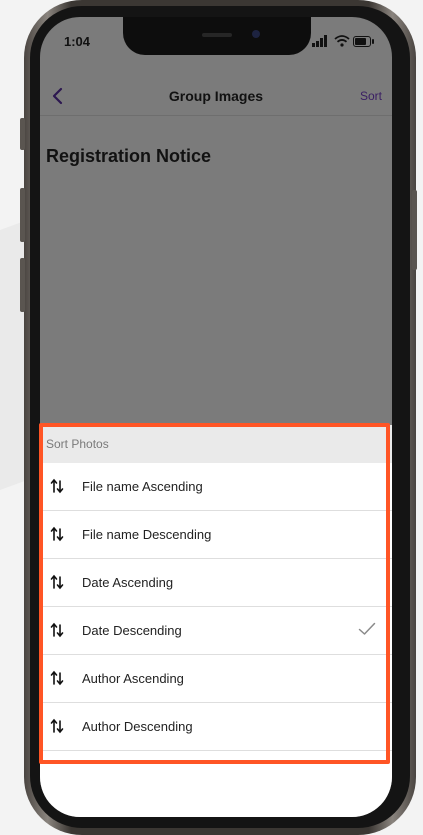  Describe the element at coordinates (128, 582) in the screenshot. I see `sort-option-label: Date Ascending` at that location.